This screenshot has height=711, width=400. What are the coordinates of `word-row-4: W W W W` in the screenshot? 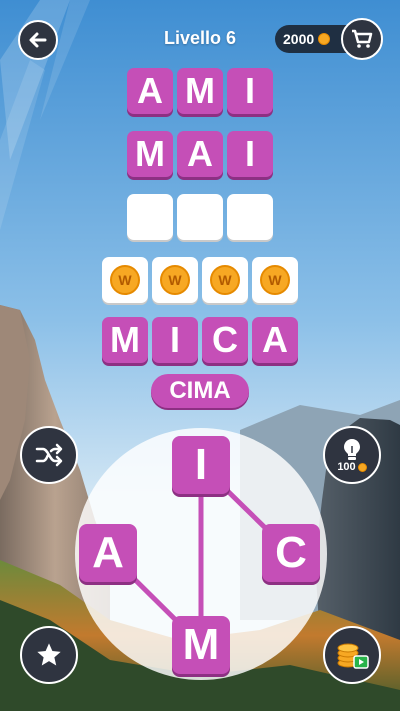 It's located at (200, 280).